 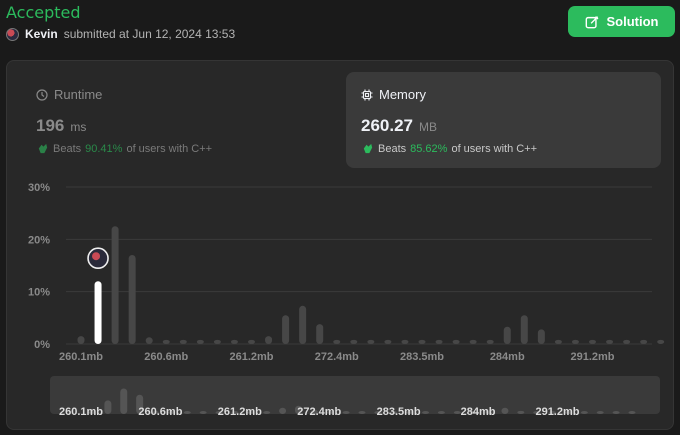 I want to click on x-tick-label: 283.5mb, so click(x=422, y=357).